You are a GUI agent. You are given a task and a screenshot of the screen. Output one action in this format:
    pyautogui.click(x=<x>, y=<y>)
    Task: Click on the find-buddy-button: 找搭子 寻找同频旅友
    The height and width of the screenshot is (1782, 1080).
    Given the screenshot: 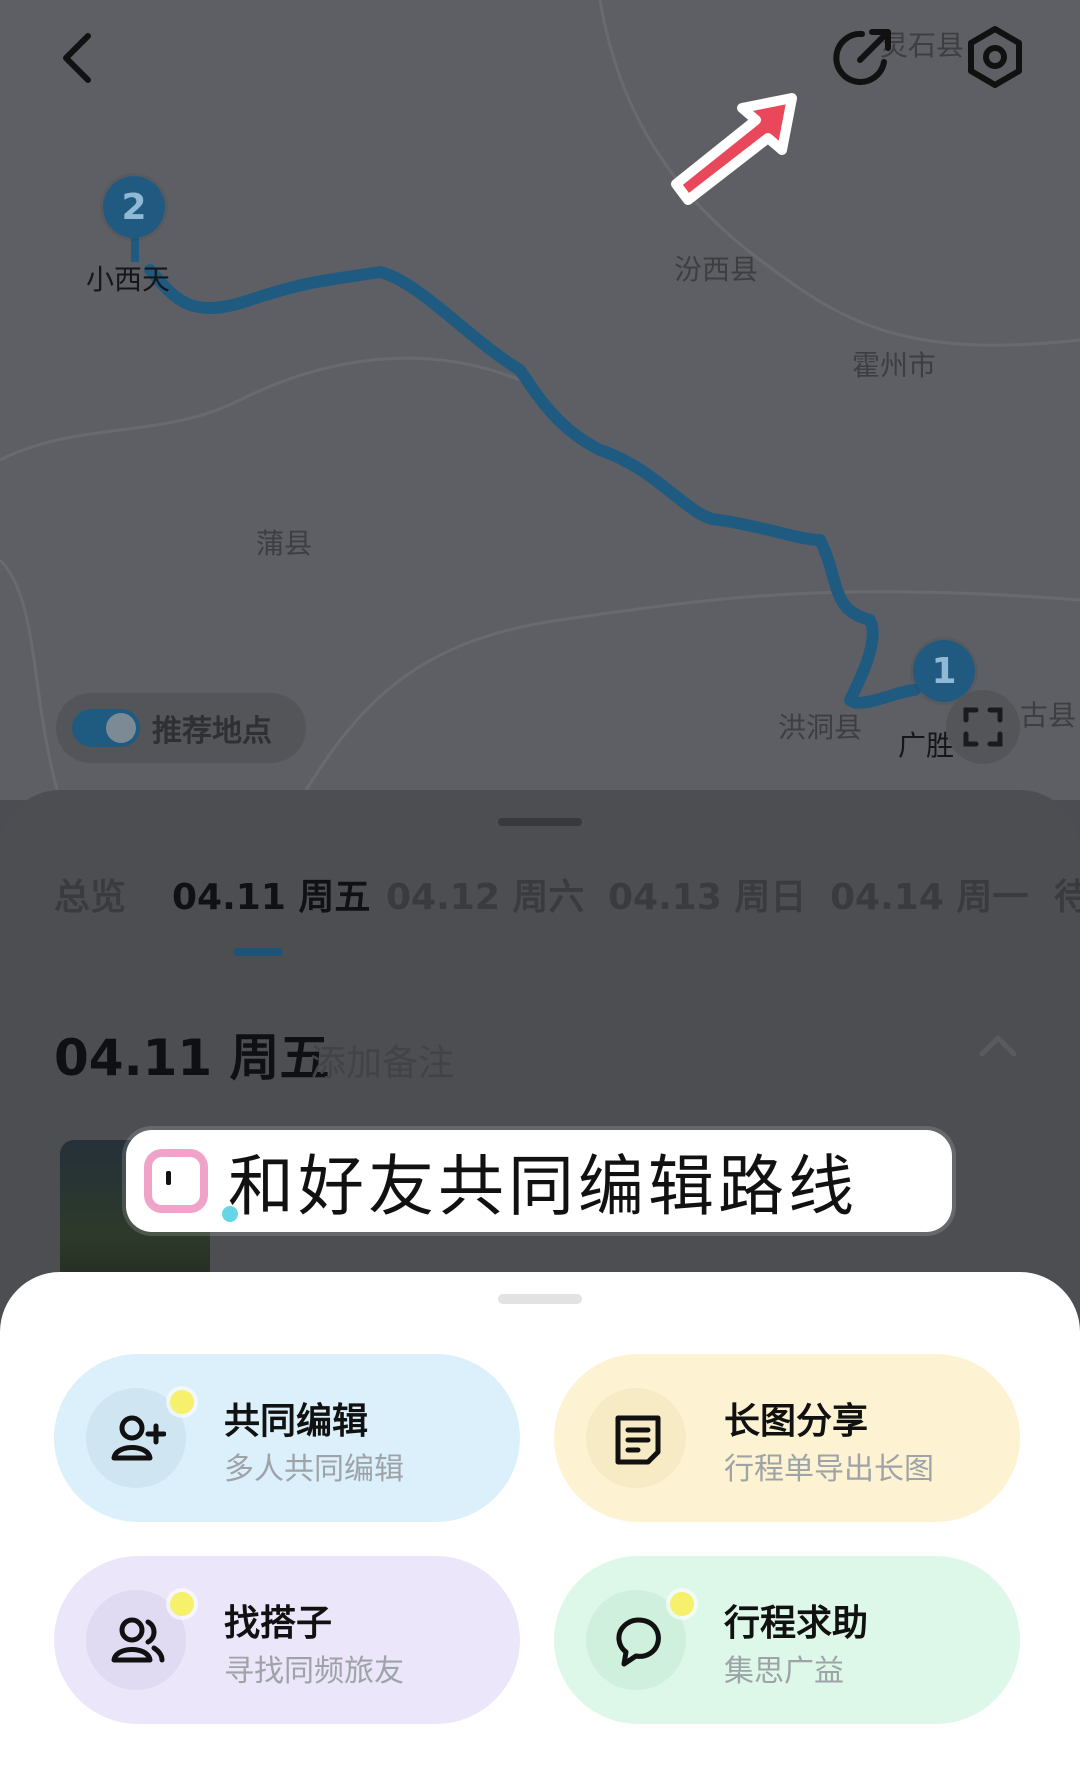 What is the action you would take?
    pyautogui.click(x=287, y=1640)
    